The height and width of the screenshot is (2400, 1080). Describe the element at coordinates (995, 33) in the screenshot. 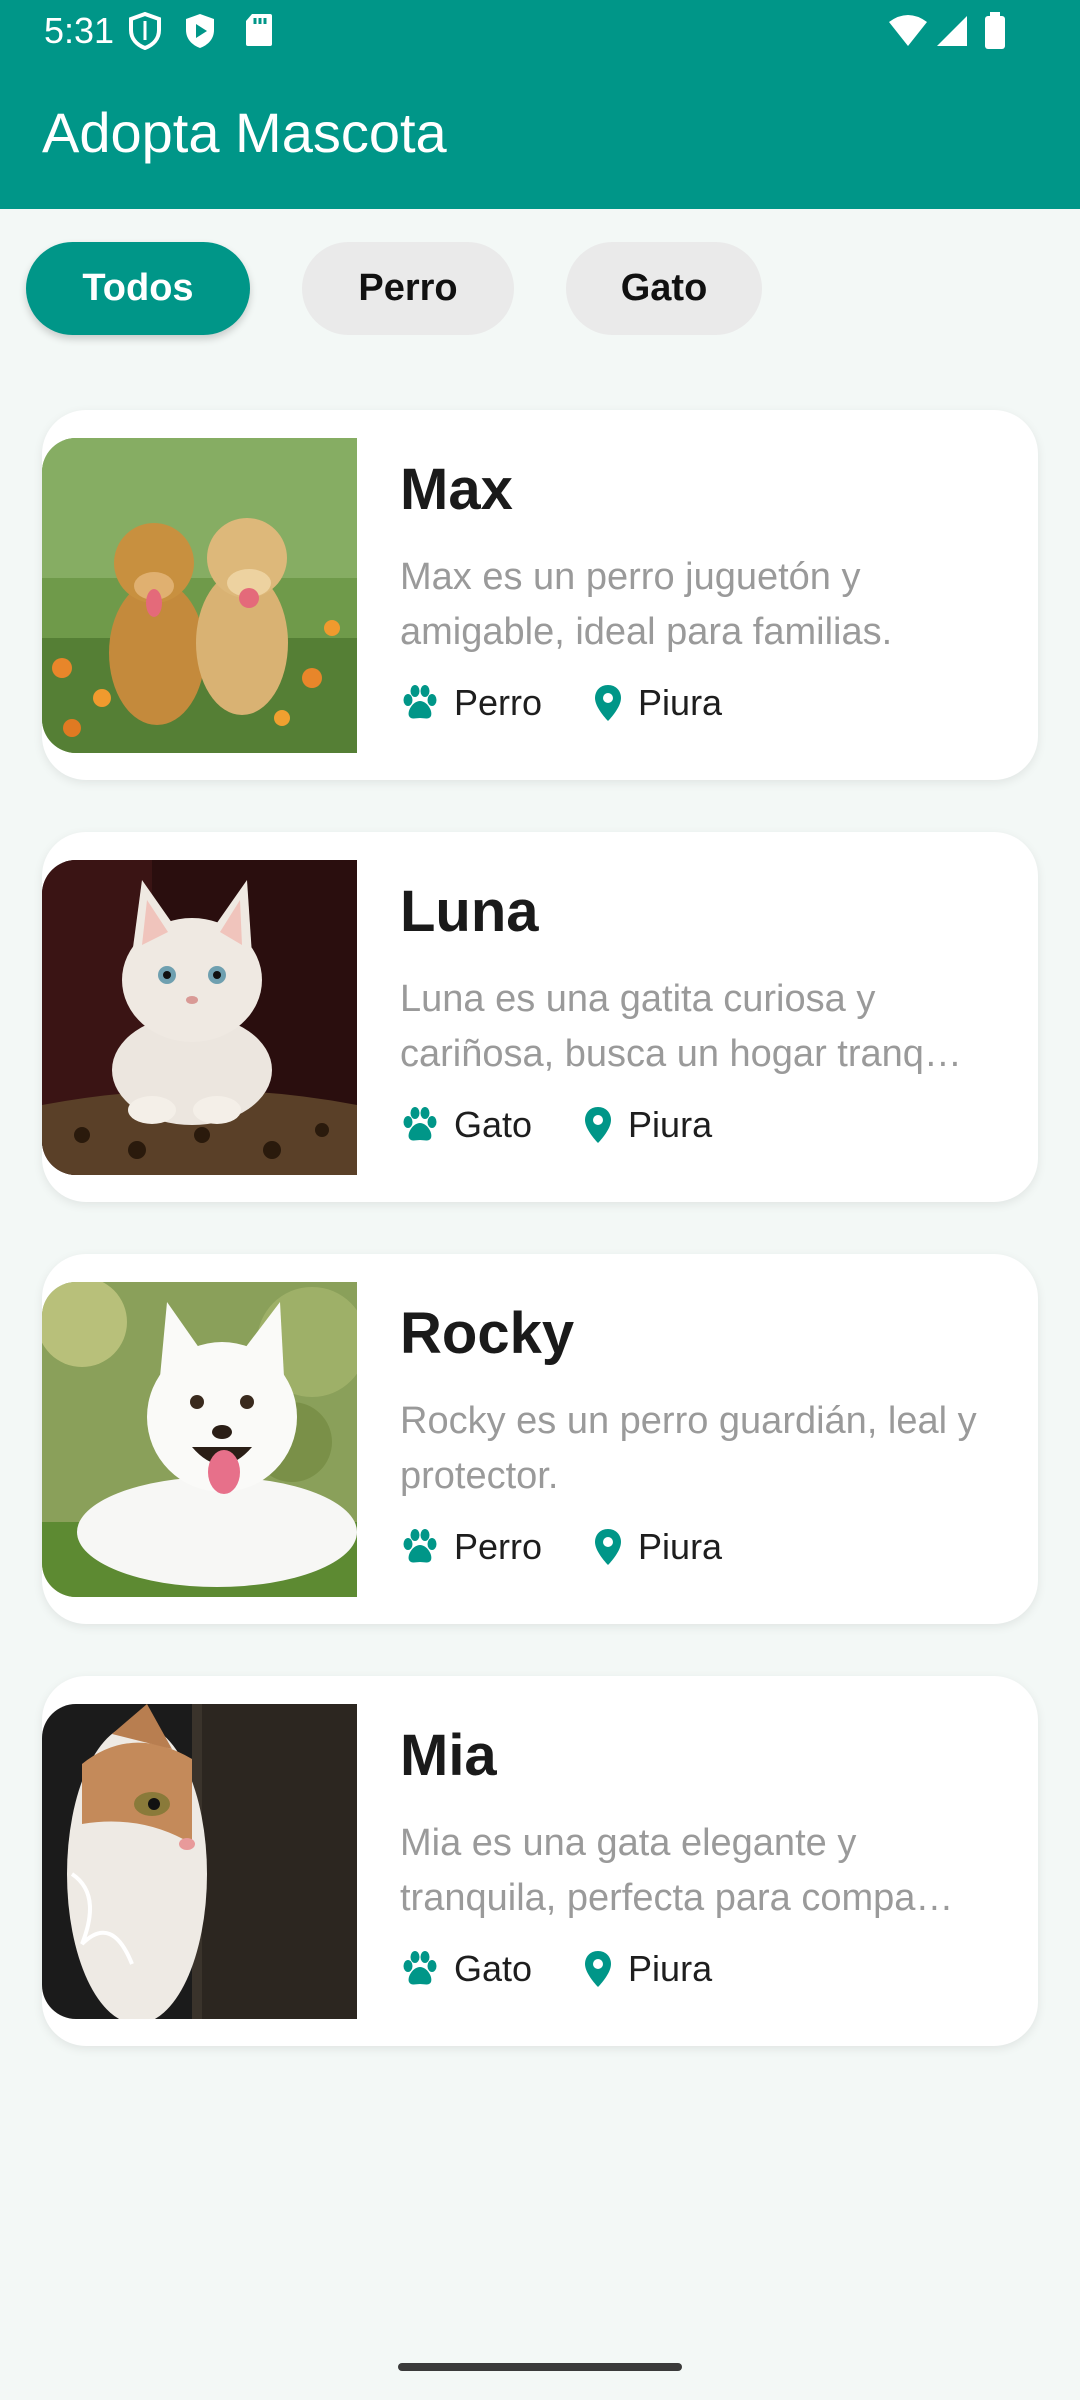

I see `battery-icon` at that location.